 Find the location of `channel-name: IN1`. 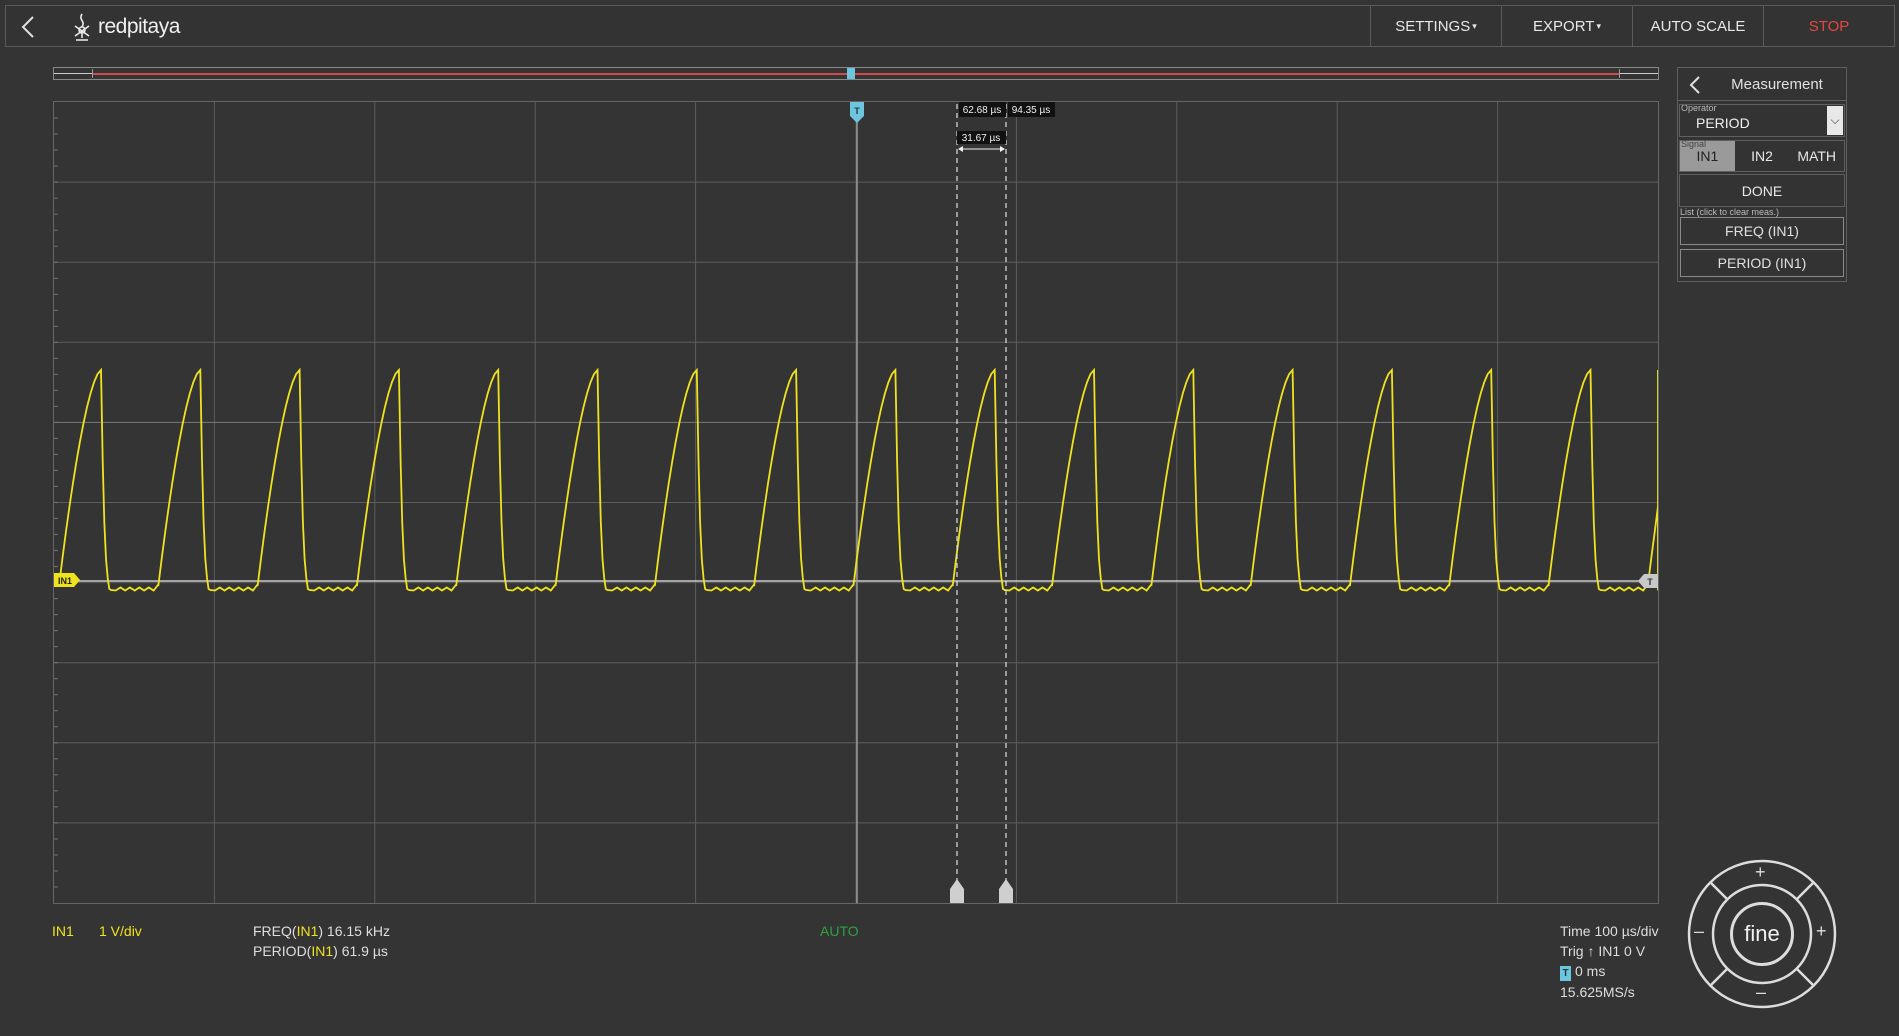

channel-name: IN1 is located at coordinates (63, 931).